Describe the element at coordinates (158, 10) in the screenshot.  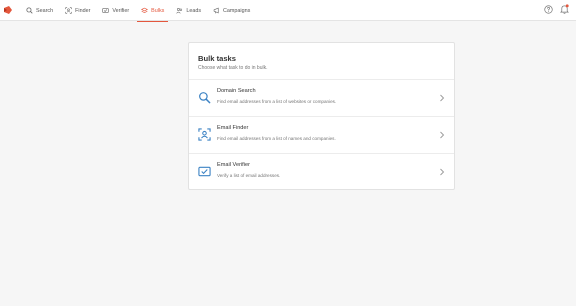
I see `nav-item-label: Bulks` at that location.